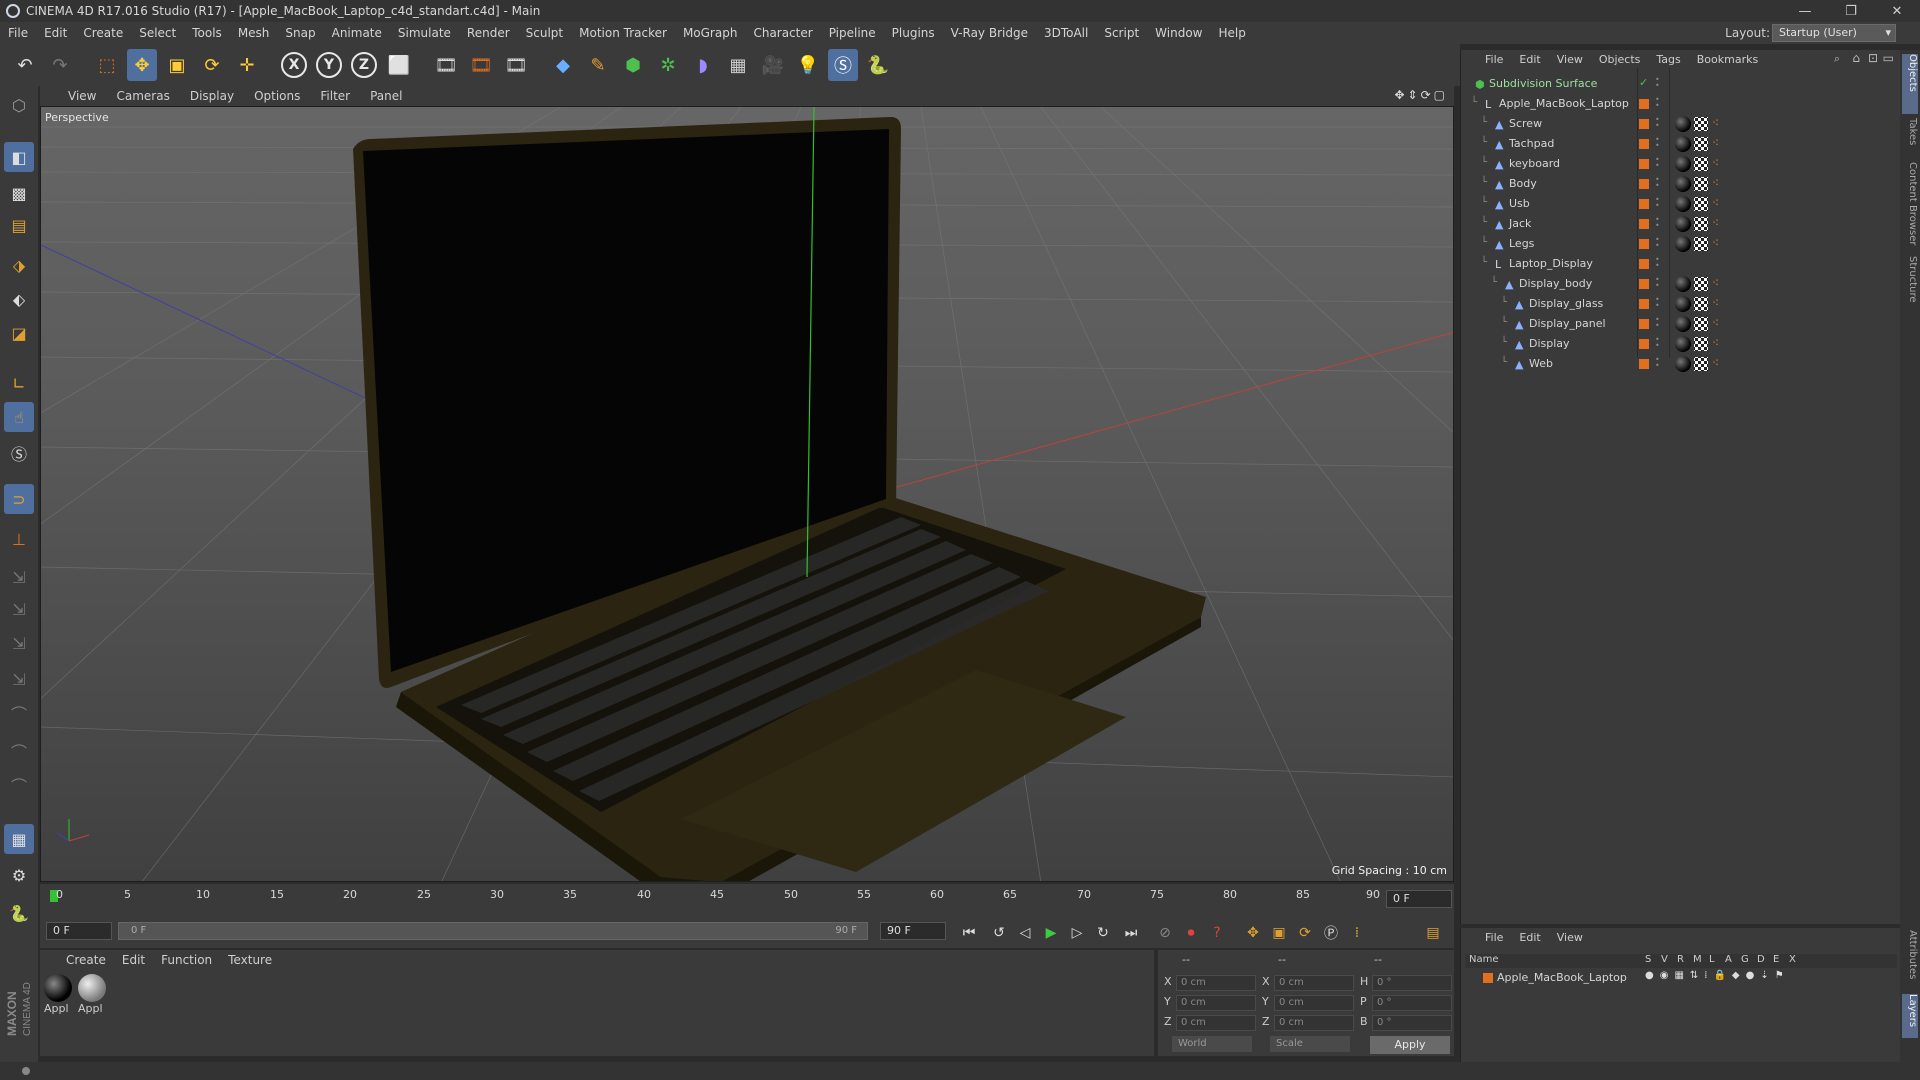  Describe the element at coordinates (1643, 82) in the screenshot. I see `enabled-check-icon: ✓` at that location.